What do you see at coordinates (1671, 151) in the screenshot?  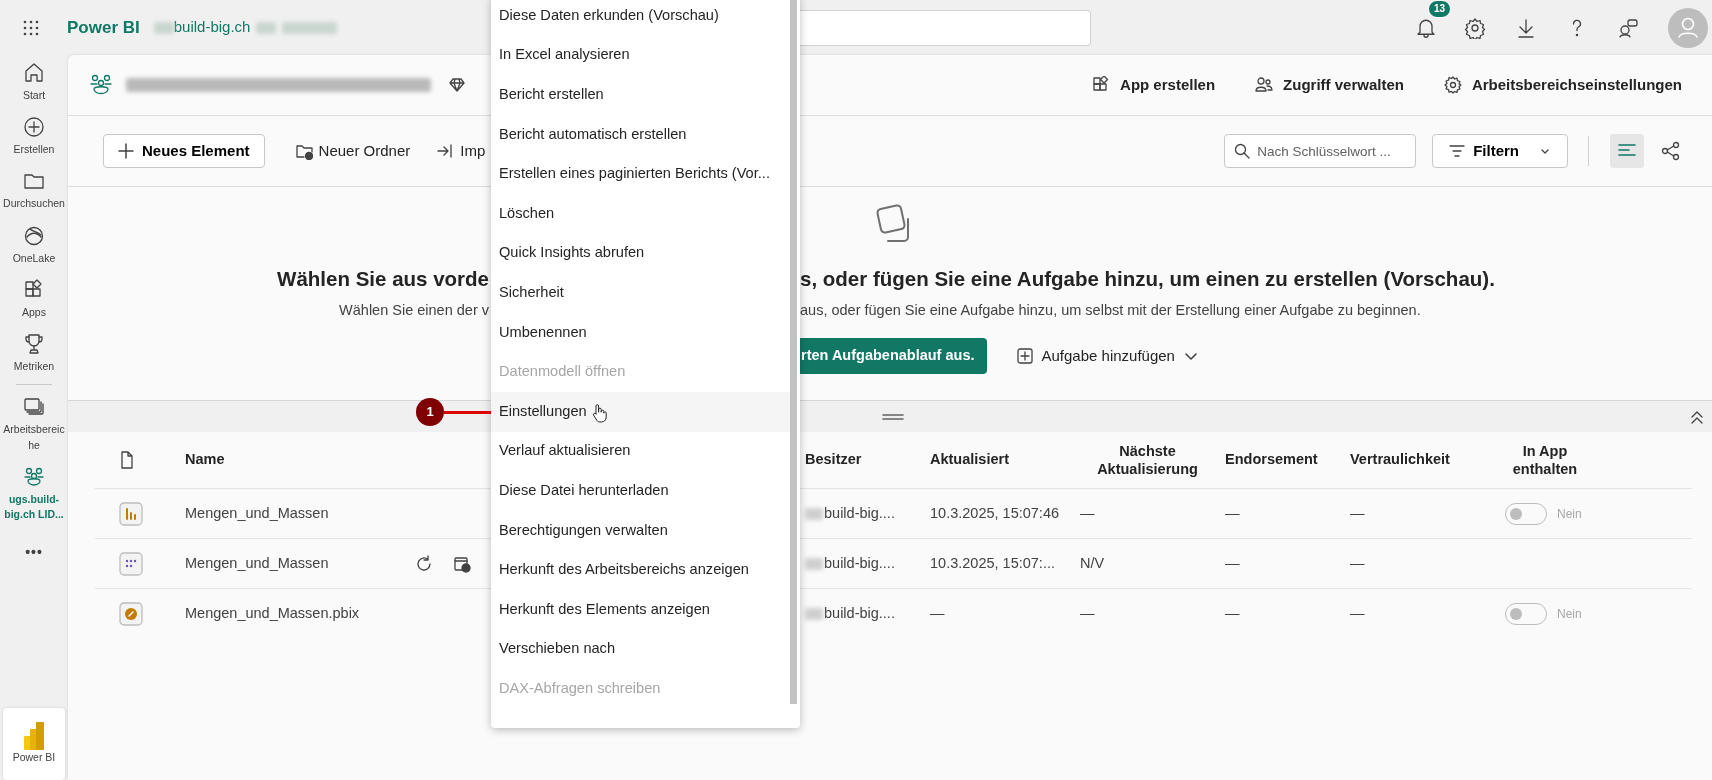 I see `lineage-view-icon` at bounding box center [1671, 151].